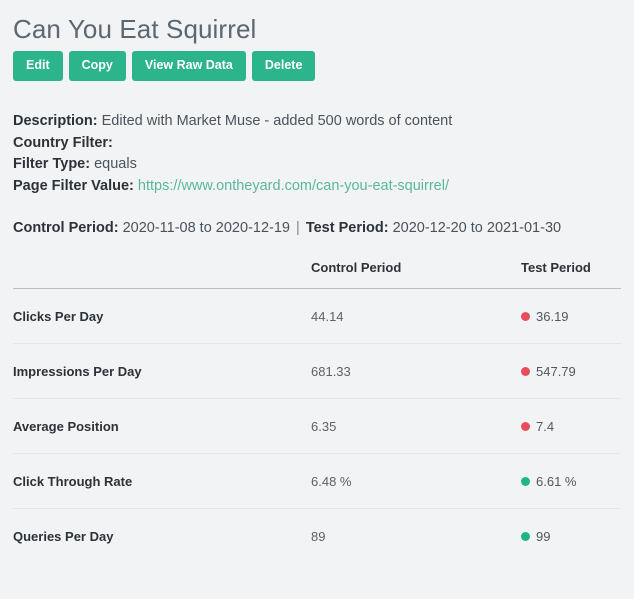  I want to click on edit-button: Edit, so click(38, 66).